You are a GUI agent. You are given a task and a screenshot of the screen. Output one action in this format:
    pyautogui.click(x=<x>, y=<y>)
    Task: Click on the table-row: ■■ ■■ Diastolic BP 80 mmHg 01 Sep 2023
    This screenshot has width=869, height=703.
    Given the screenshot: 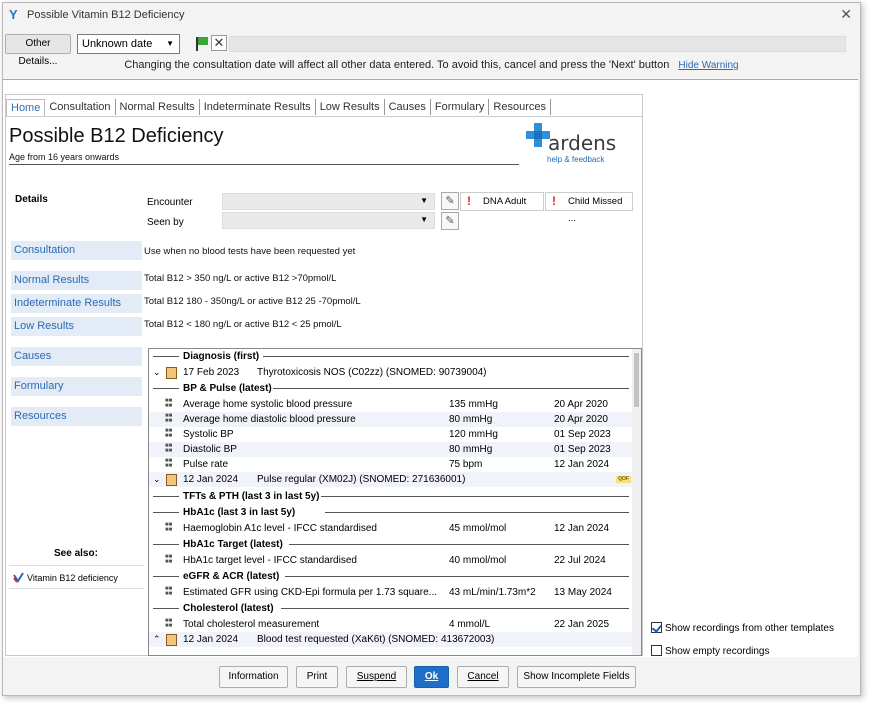 What is the action you would take?
    pyautogui.click(x=391, y=449)
    